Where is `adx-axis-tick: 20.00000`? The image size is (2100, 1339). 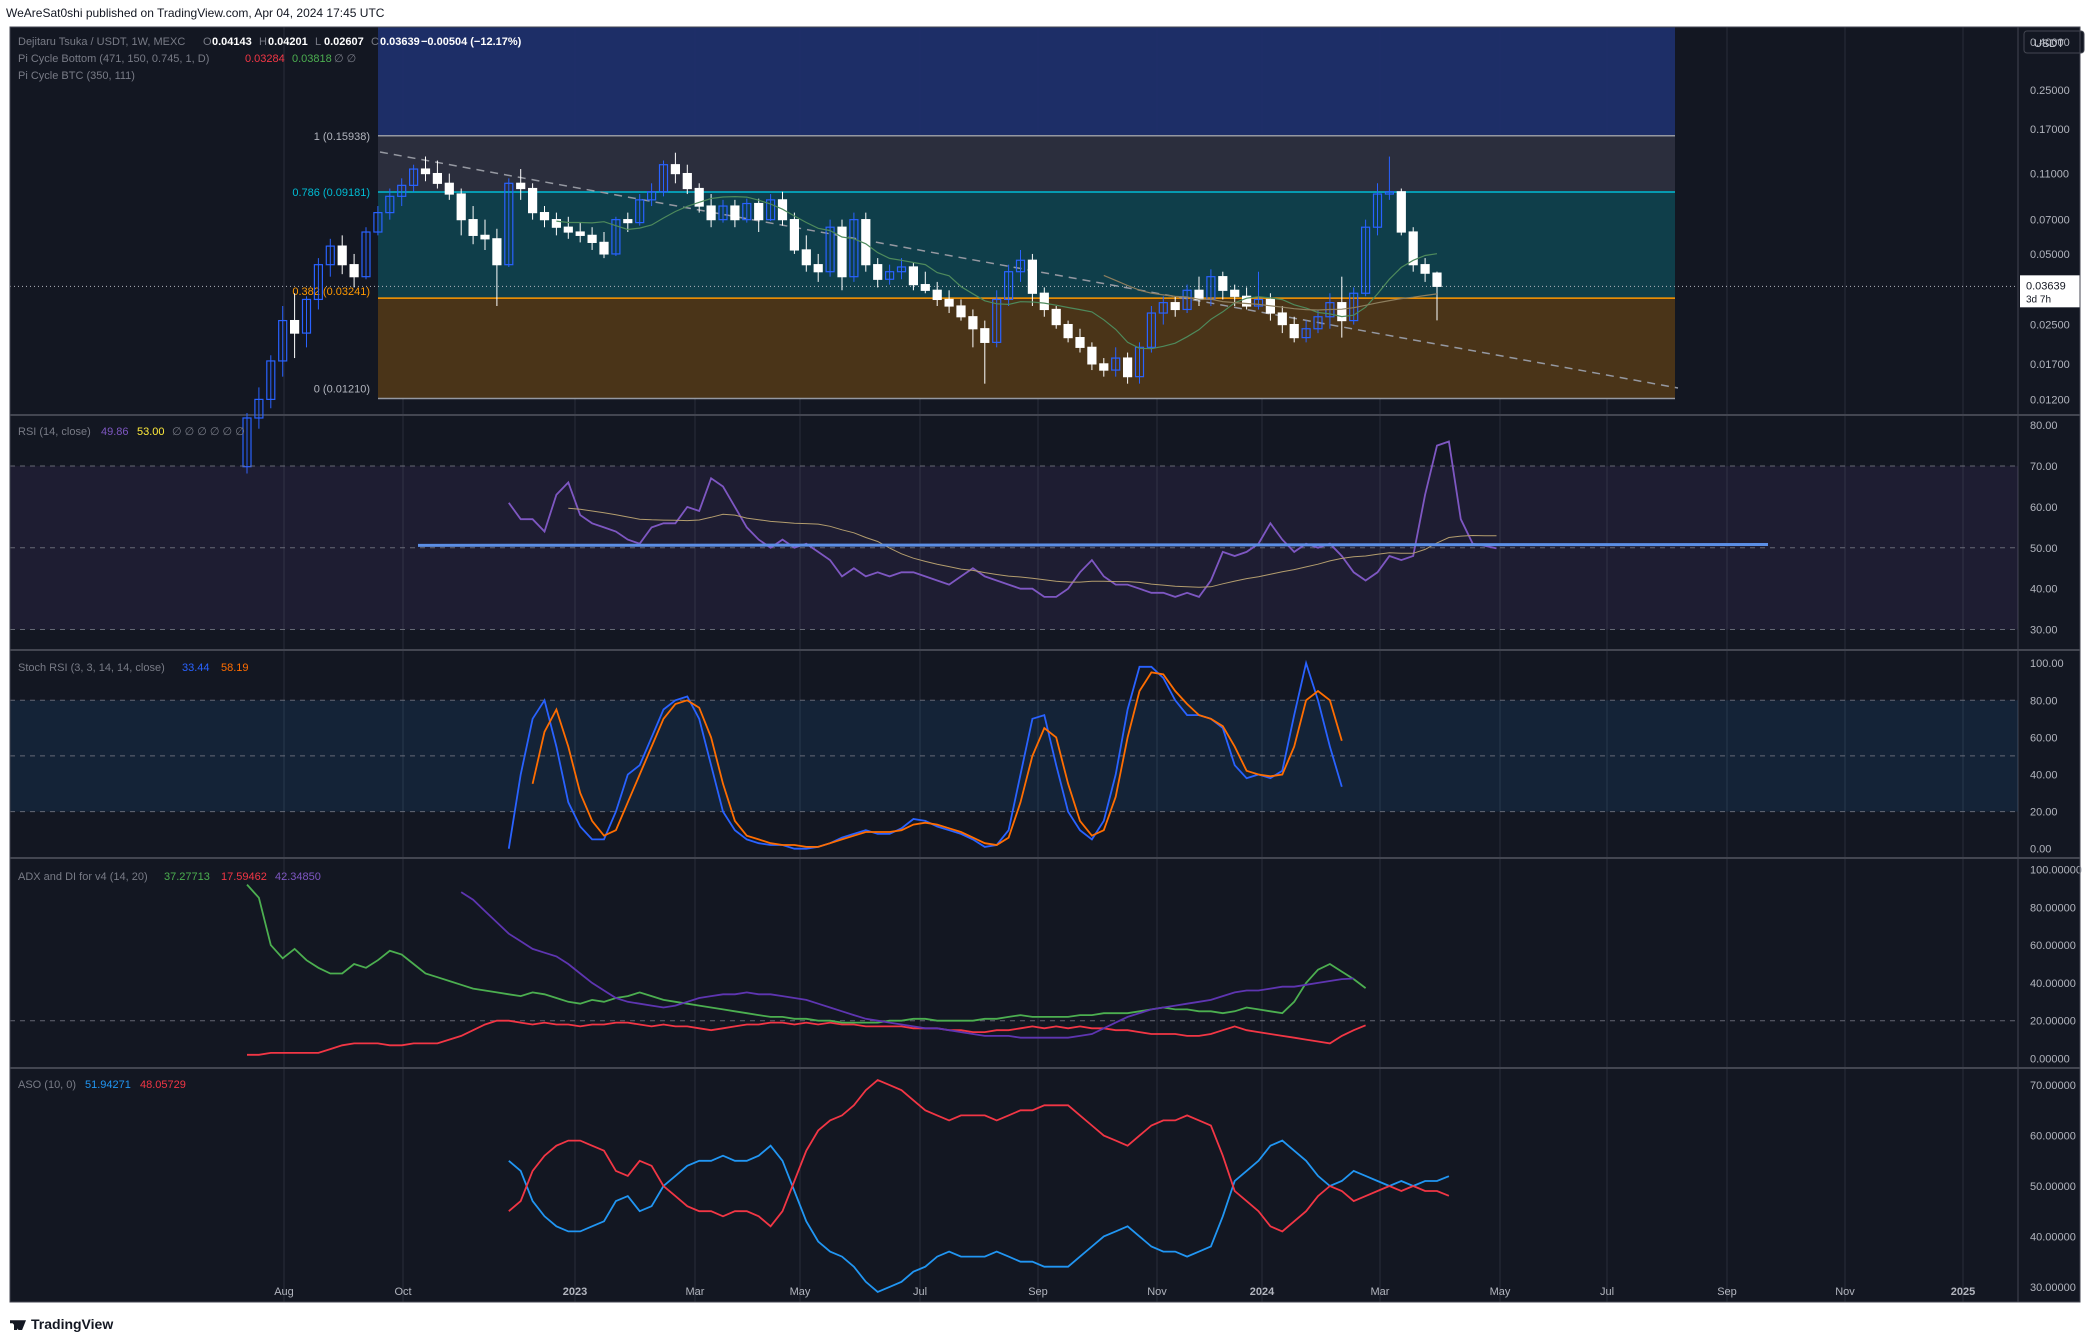 adx-axis-tick: 20.00000 is located at coordinates (2053, 1022).